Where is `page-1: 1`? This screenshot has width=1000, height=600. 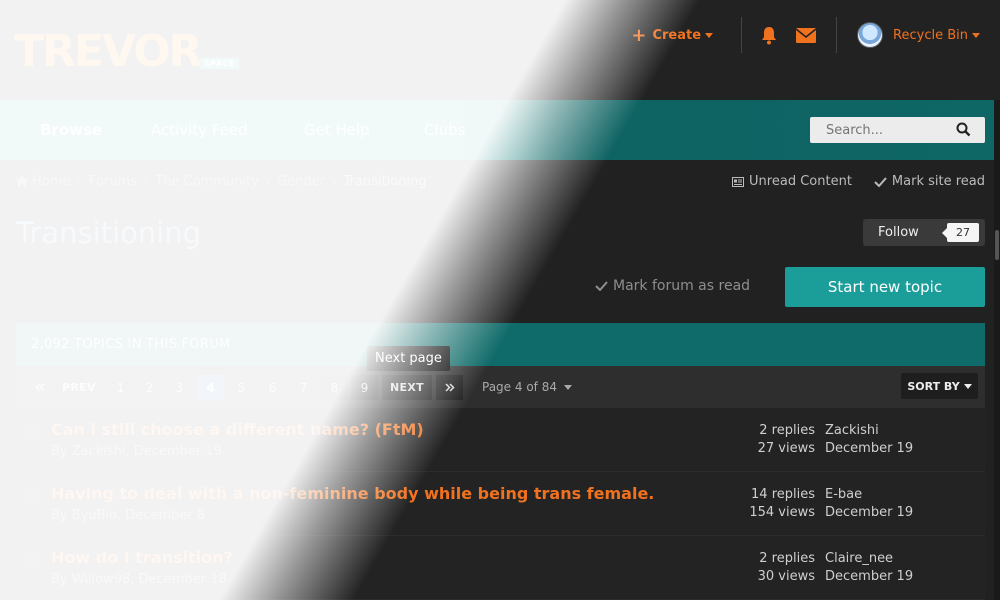 page-1: 1 is located at coordinates (120, 387).